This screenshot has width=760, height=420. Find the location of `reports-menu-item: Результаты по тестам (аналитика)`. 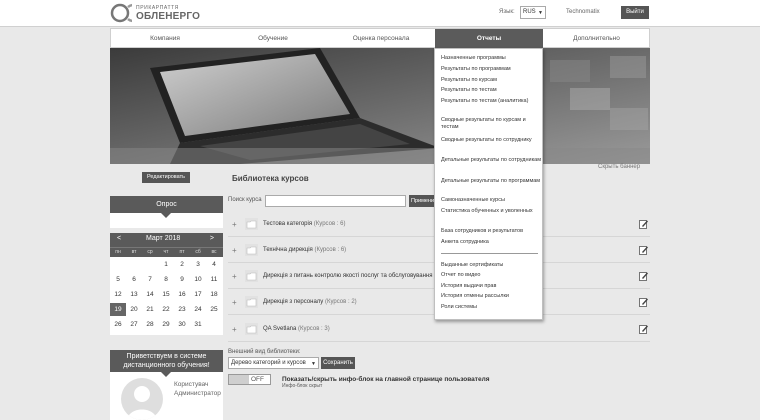

reports-menu-item: Результаты по тестам (аналитика) is located at coordinates (491, 101).